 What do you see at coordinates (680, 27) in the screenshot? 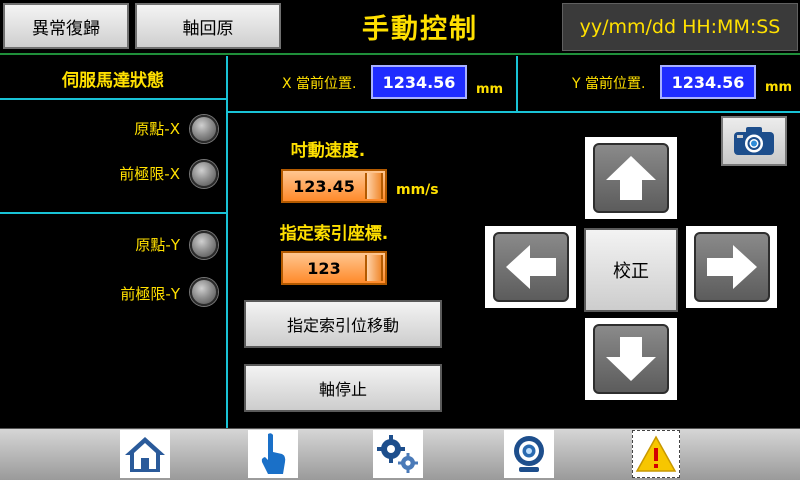
I see `clock-display: yy/mm/dd HH:MM:SS` at bounding box center [680, 27].